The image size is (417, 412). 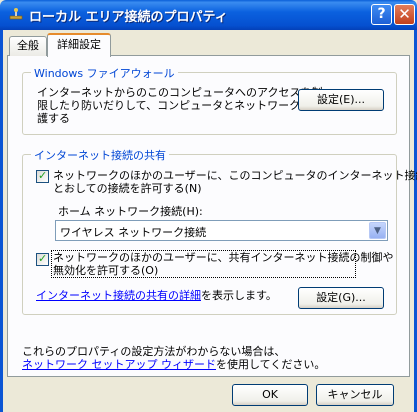 I want to click on help-text-line1: これらのプロパティの設定方法がわからない場合は、, so click(x=154, y=351).